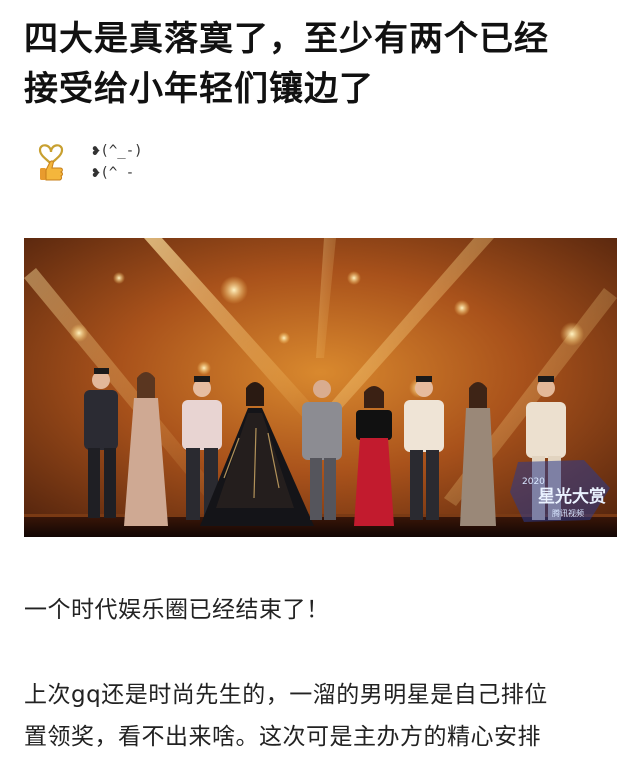 The height and width of the screenshot is (764, 640). What do you see at coordinates (117, 151) in the screenshot?
I see `author-name-line-1: ❥(^_-)` at bounding box center [117, 151].